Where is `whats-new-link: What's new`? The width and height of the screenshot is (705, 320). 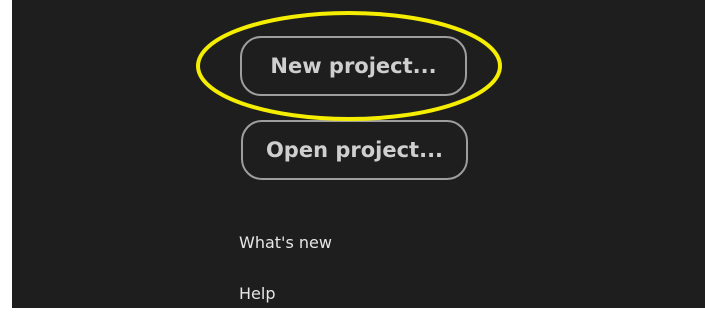 whats-new-link: What's new is located at coordinates (285, 242).